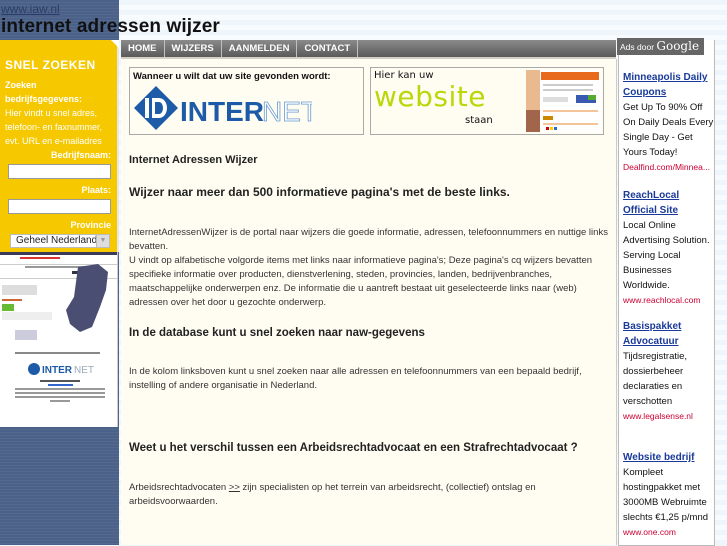  What do you see at coordinates (143, 48) in the screenshot?
I see `nav-home: HOME` at bounding box center [143, 48].